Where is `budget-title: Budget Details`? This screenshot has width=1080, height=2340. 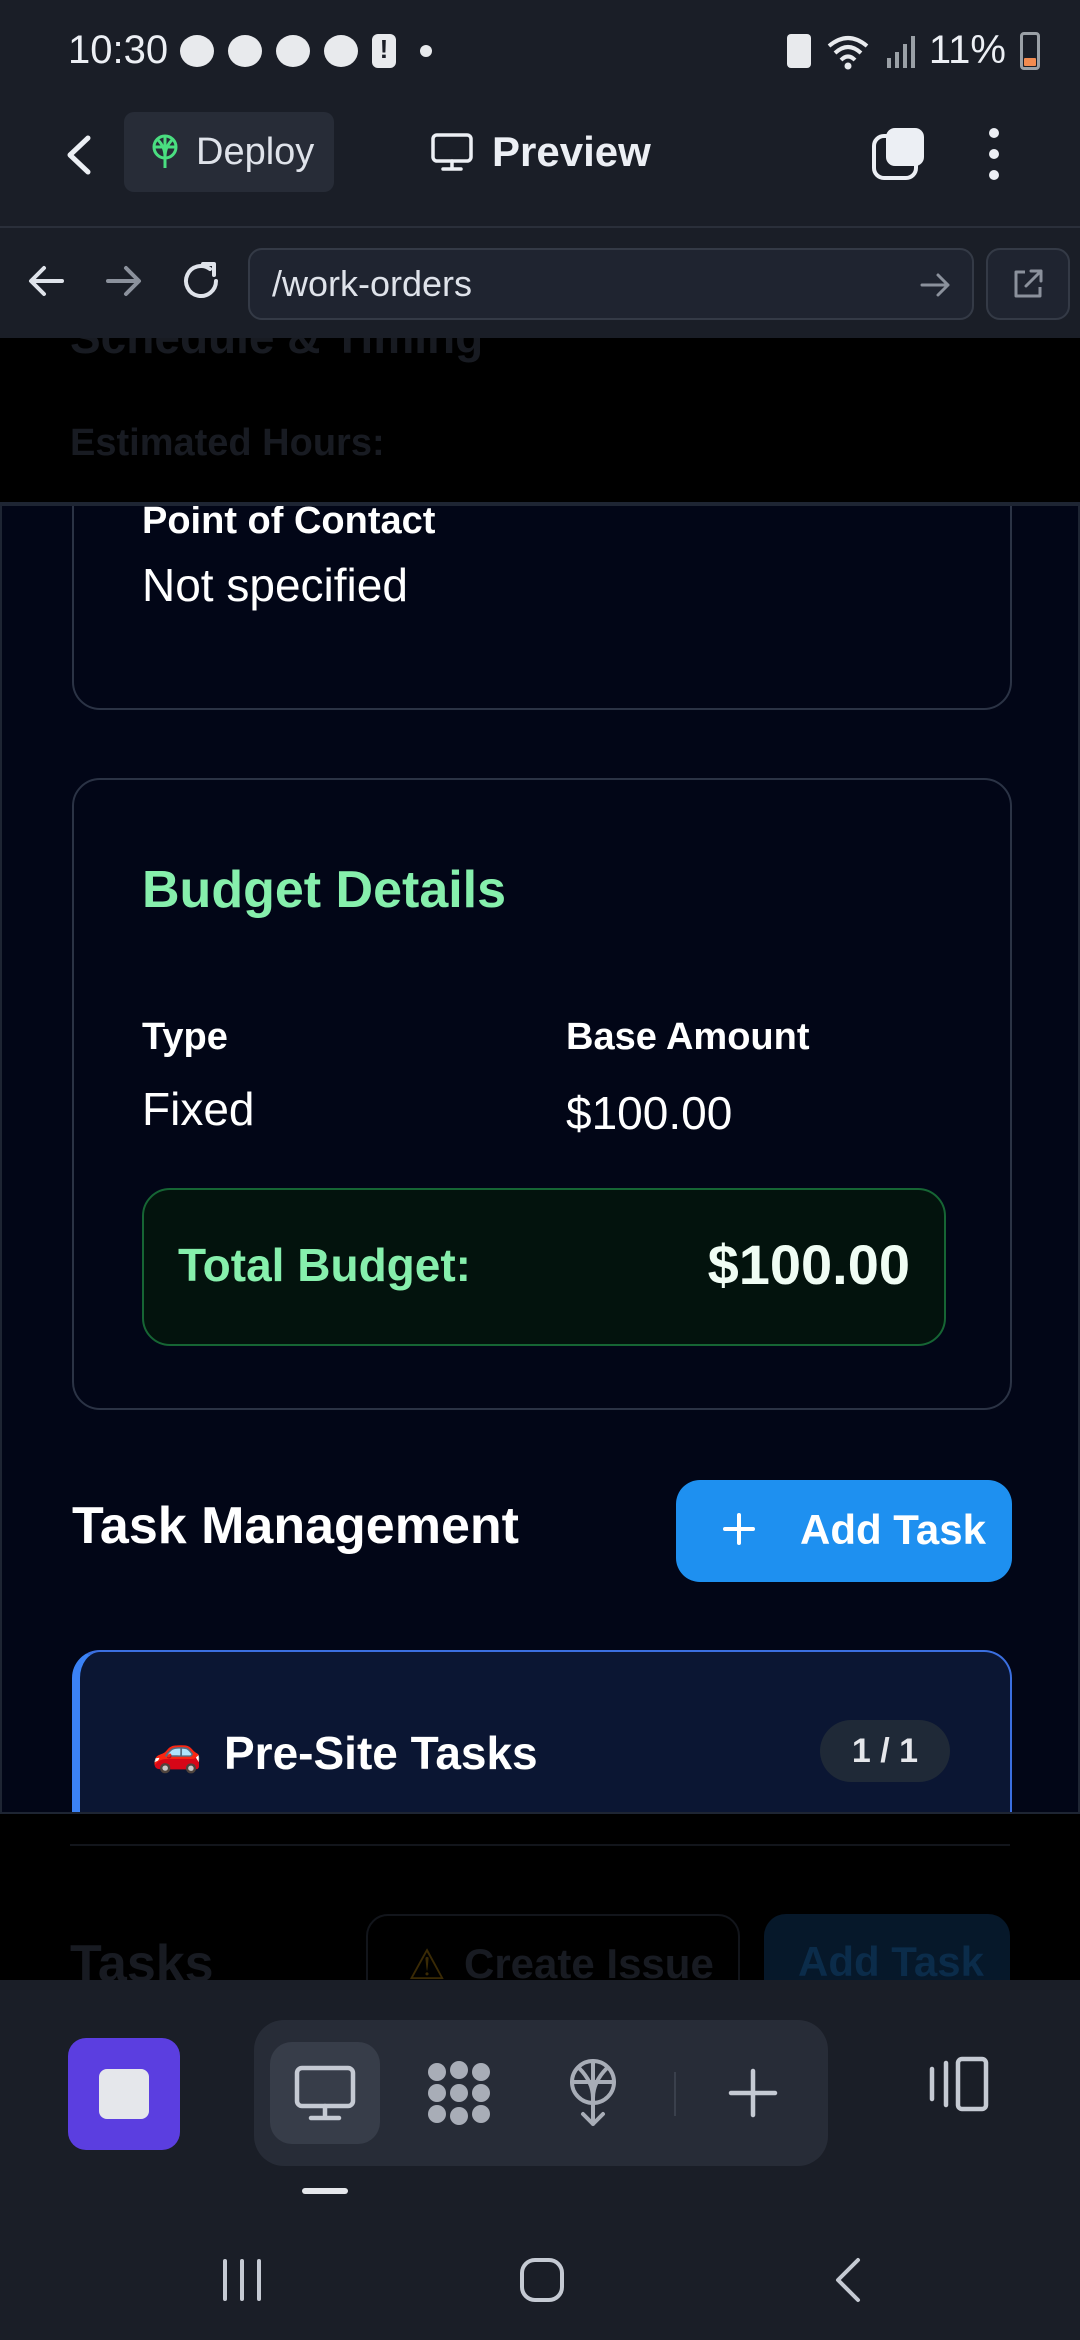
budget-title: Budget Details is located at coordinates (324, 890).